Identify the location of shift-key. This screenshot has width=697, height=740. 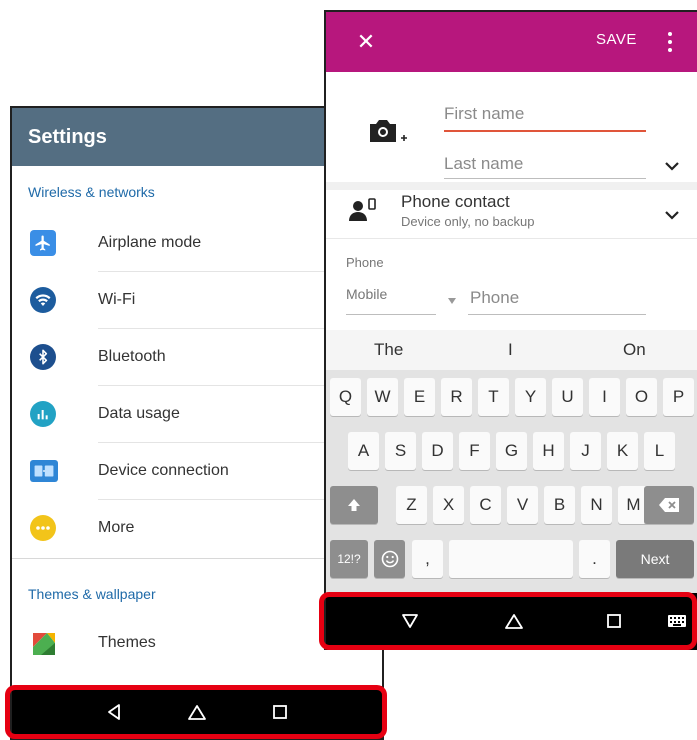
(354, 505).